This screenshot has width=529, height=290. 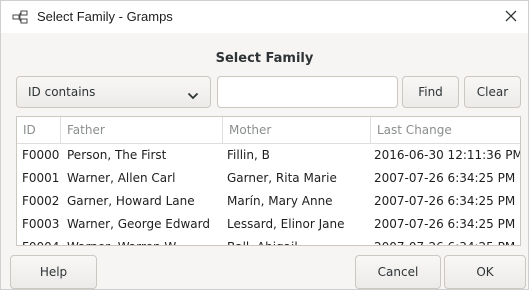 I want to click on cell-mother: Garner, Rita Marie, so click(x=282, y=178).